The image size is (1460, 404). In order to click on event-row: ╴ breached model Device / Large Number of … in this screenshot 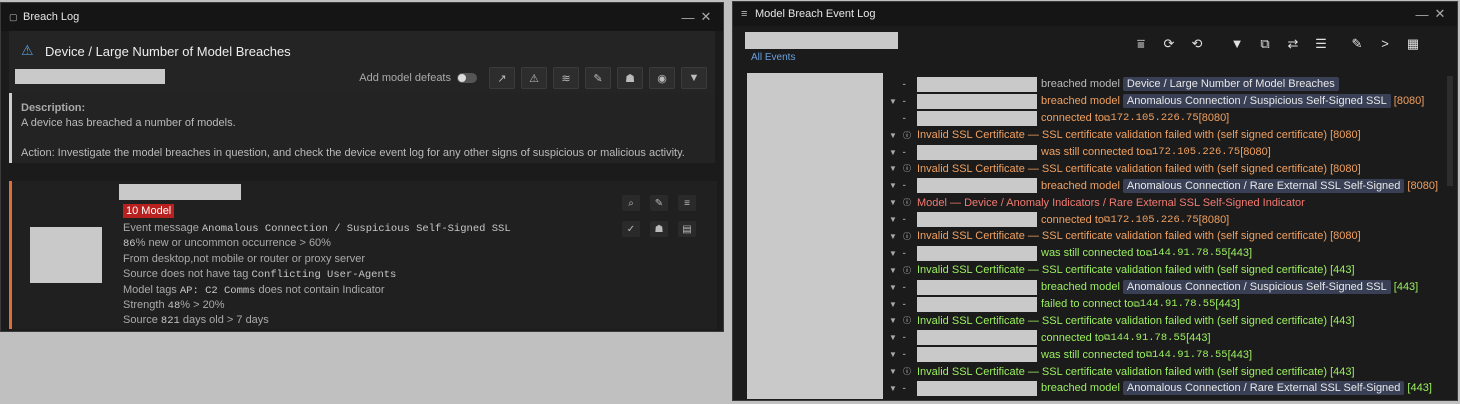, I will do `click(1164, 84)`.